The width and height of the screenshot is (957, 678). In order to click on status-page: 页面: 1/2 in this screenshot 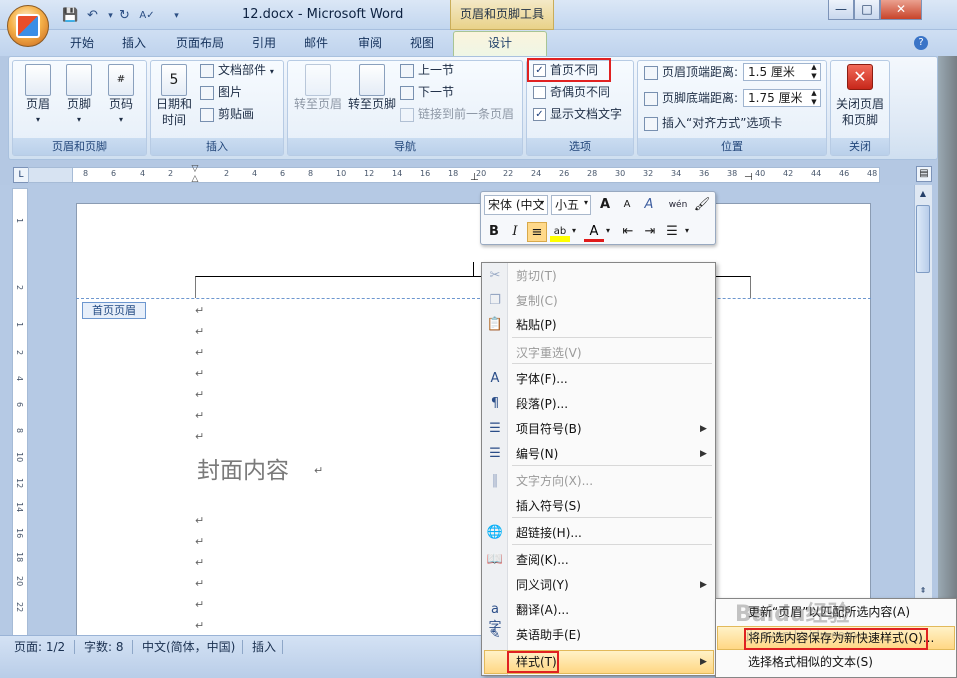, I will do `click(39, 647)`.